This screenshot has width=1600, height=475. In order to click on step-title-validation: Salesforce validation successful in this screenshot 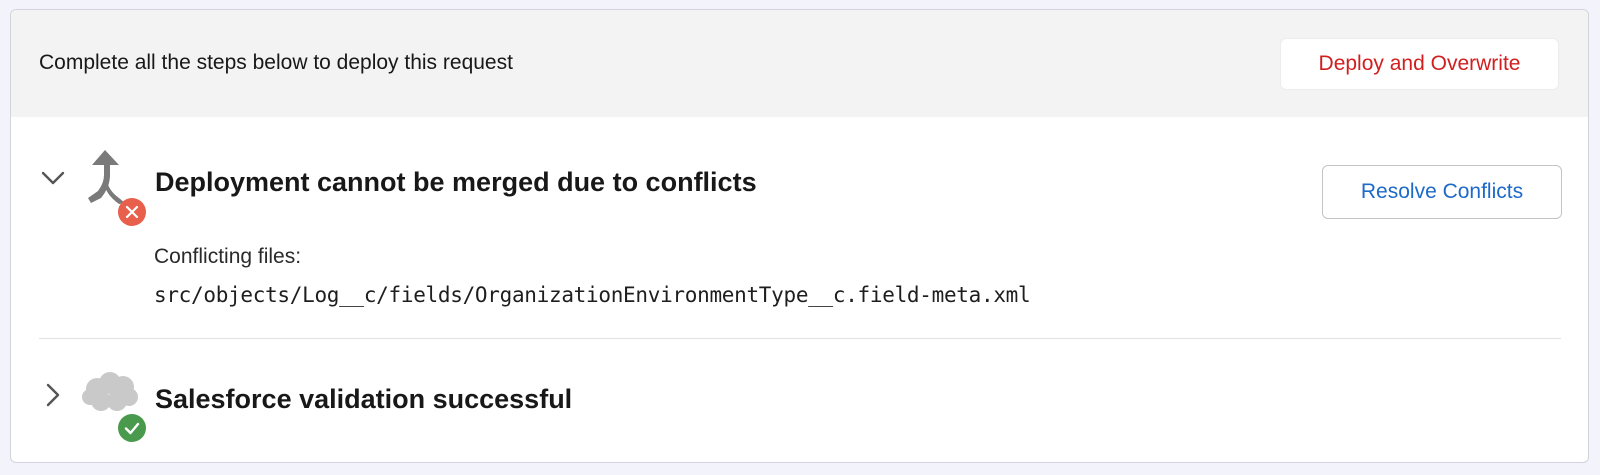, I will do `click(364, 399)`.